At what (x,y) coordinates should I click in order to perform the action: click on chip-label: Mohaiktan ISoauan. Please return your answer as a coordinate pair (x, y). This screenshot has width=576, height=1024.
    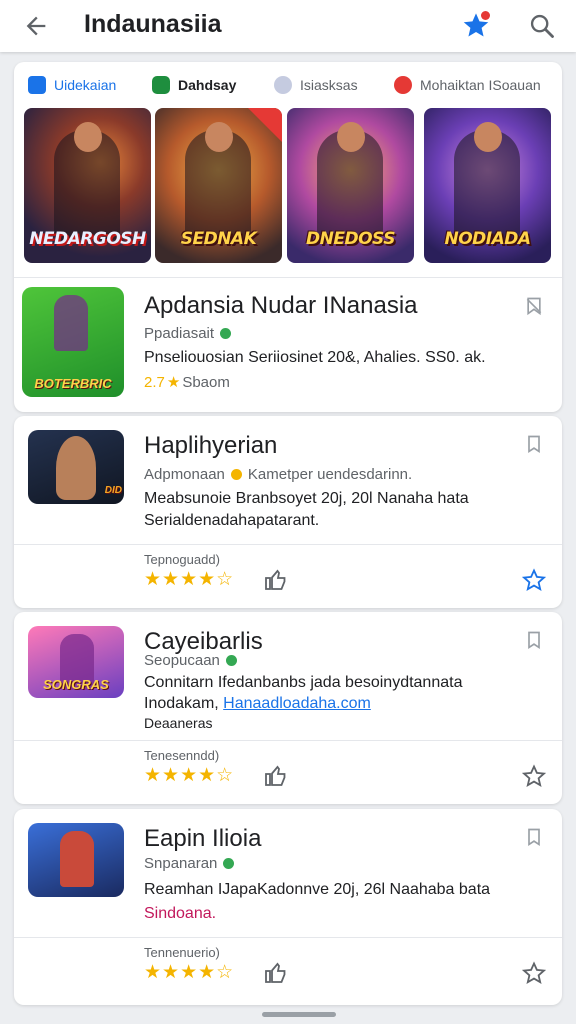
    Looking at the image, I should click on (480, 85).